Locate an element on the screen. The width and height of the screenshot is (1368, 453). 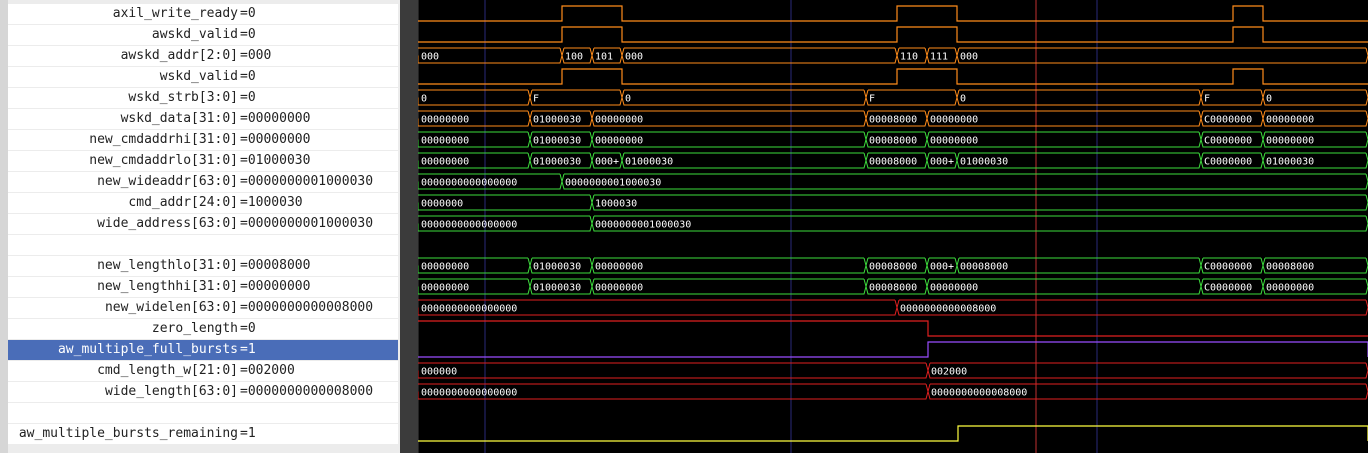
signal-row: awskd_valid =0 is located at coordinates (203, 35).